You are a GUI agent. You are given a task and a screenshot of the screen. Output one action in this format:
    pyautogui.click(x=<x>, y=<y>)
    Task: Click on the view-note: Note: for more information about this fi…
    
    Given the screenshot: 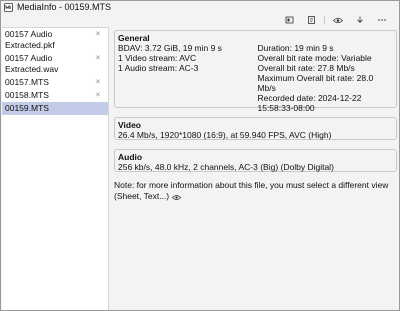 What is the action you would take?
    pyautogui.click(x=255, y=191)
    